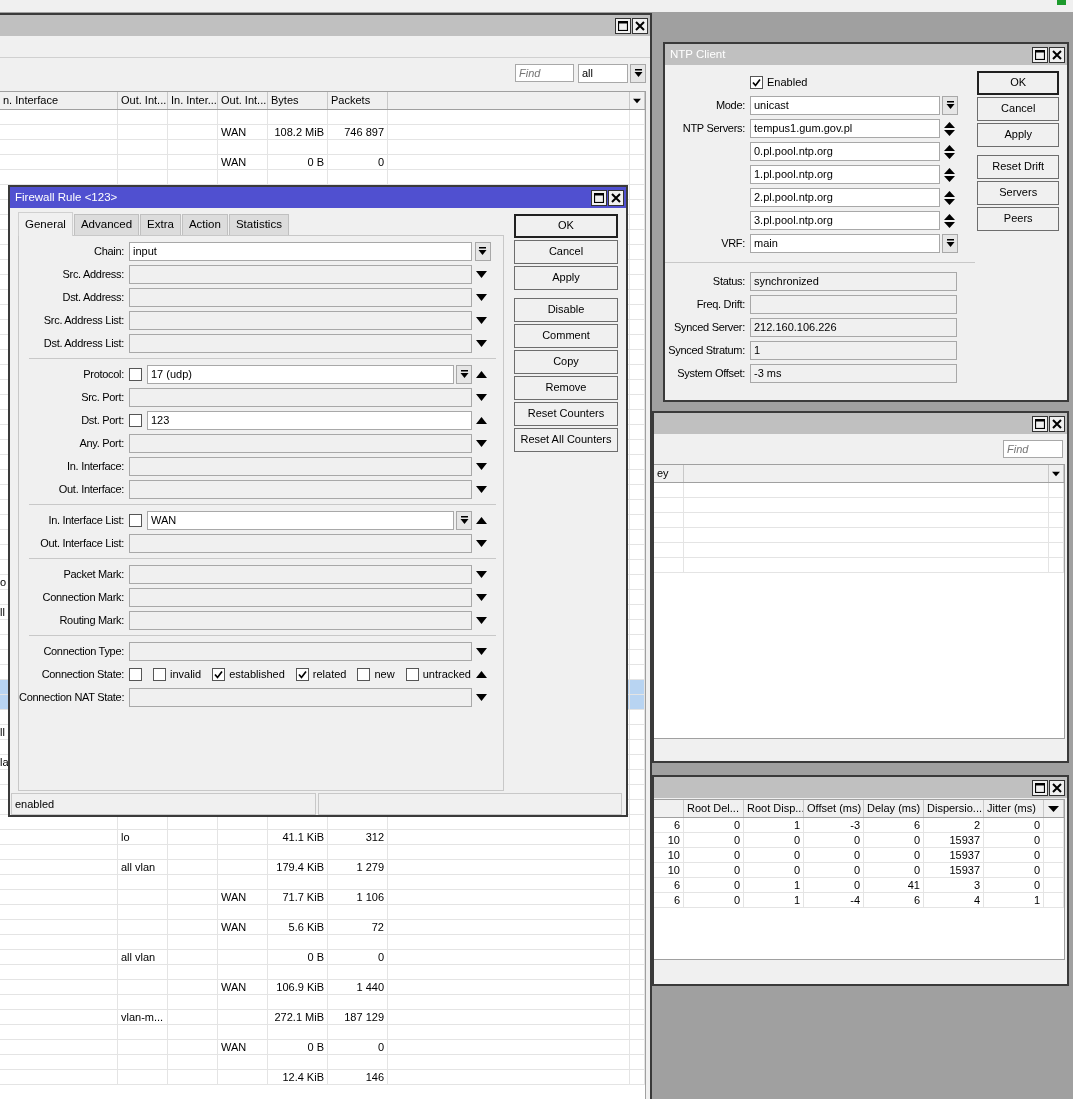 The image size is (1073, 1099). I want to click on table-row: all vlan 0 B 0, so click(322, 957).